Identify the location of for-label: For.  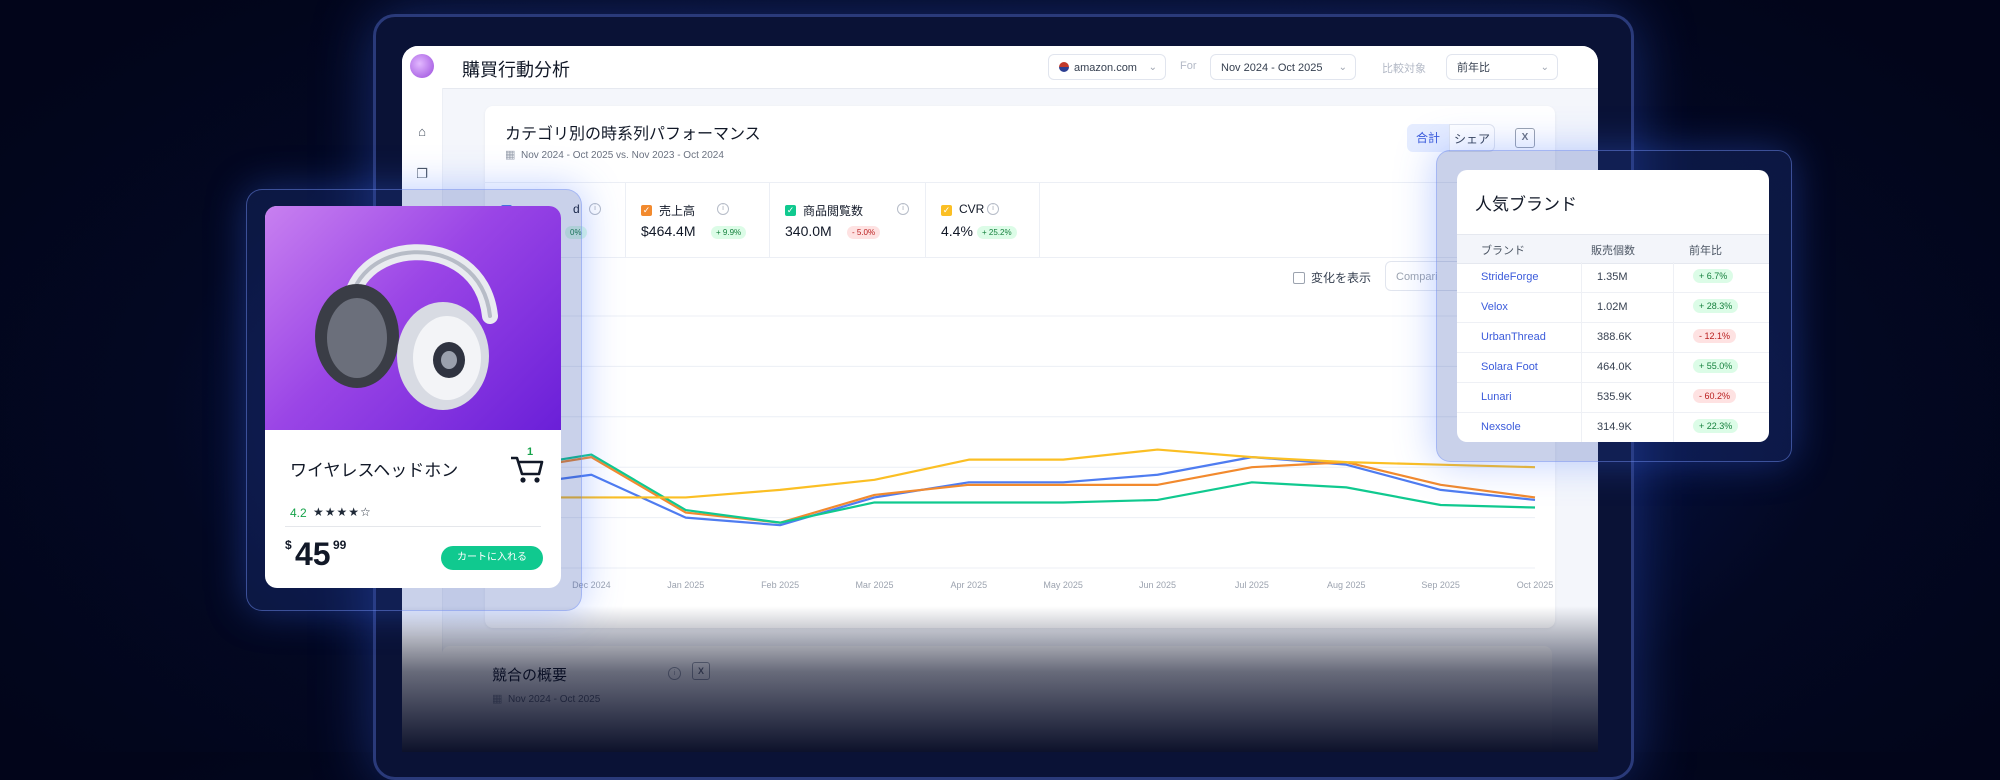
(1188, 66).